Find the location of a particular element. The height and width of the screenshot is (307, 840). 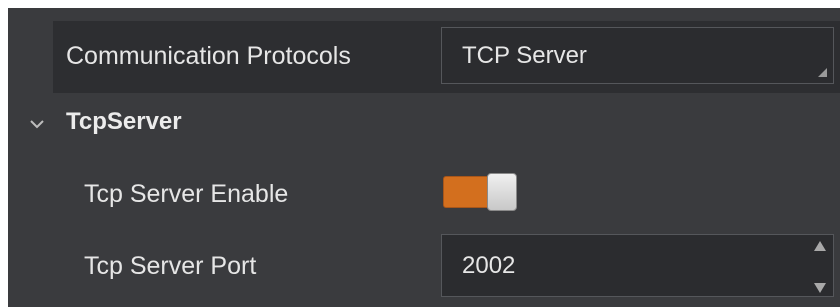

spin-up-icon is located at coordinates (820, 246).